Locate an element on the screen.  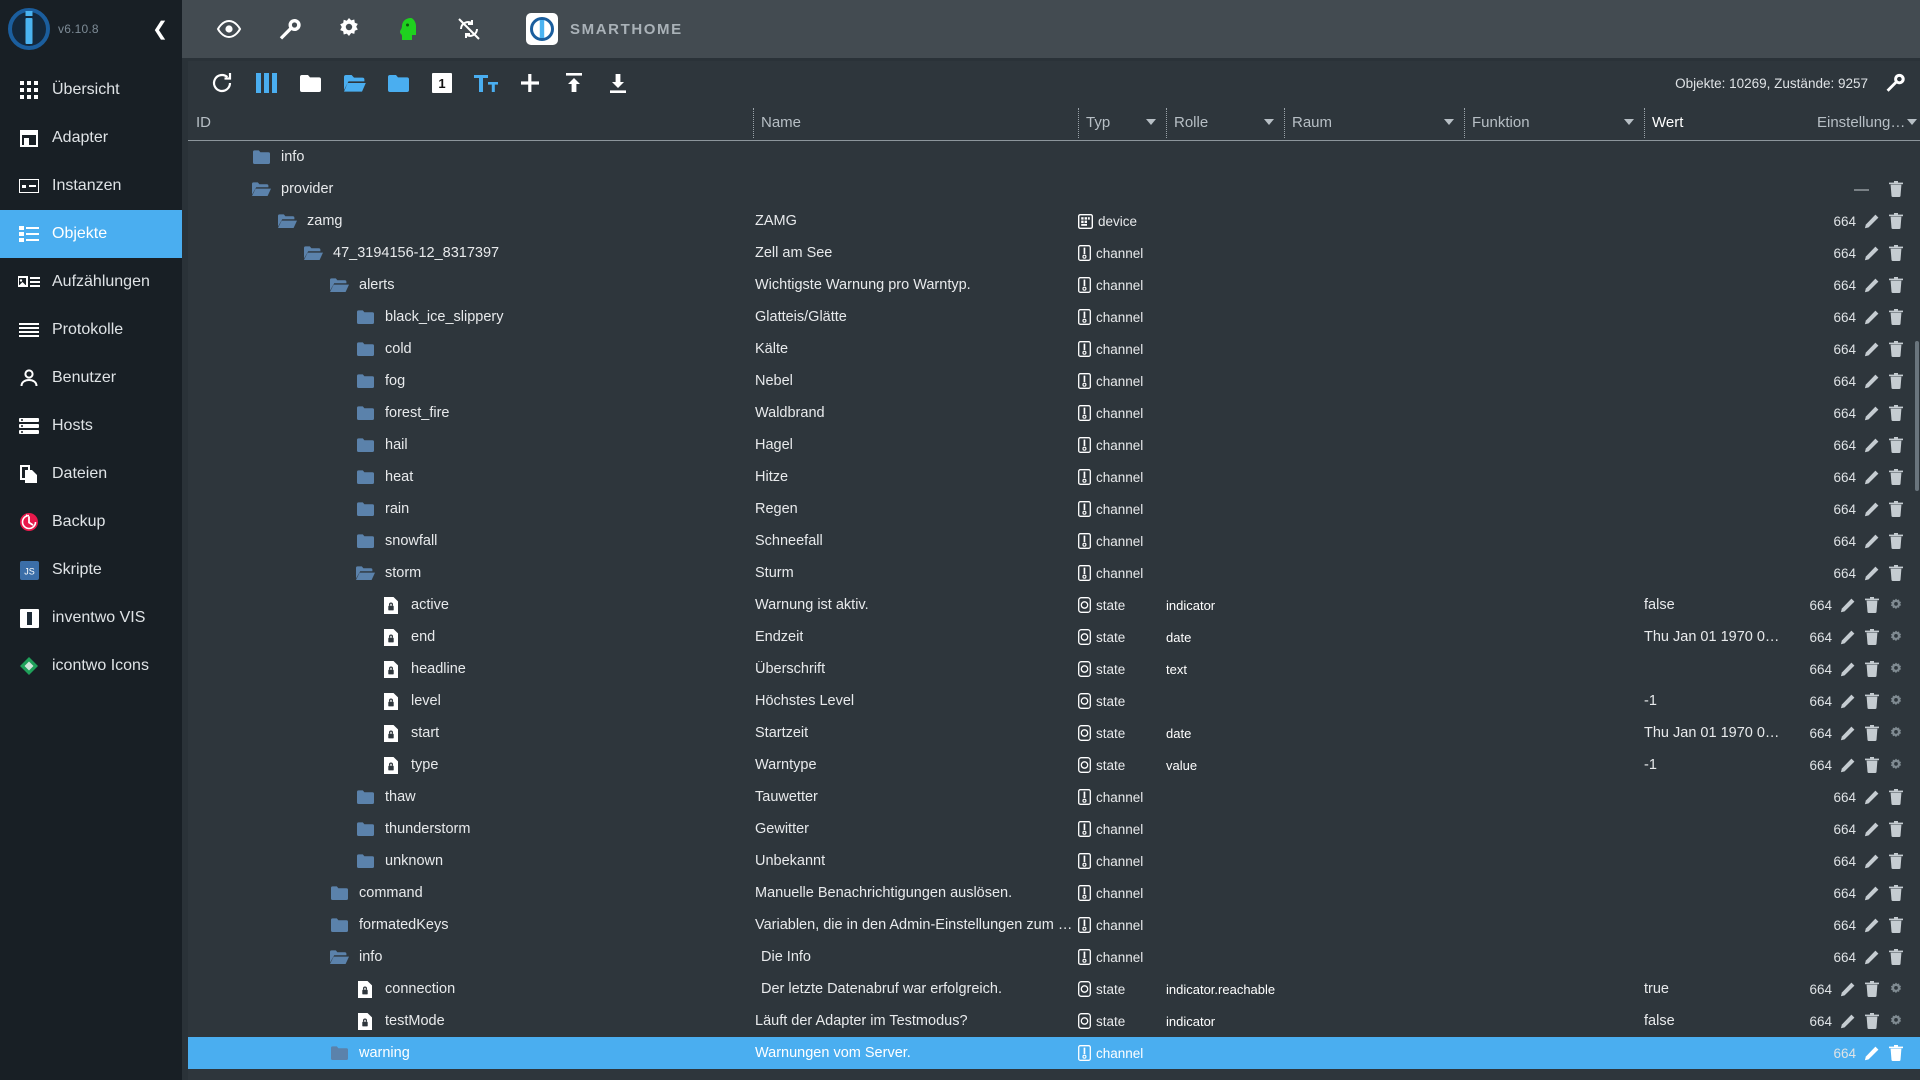
table-row: cold Kälte channel 664 is located at coordinates (1054, 349).